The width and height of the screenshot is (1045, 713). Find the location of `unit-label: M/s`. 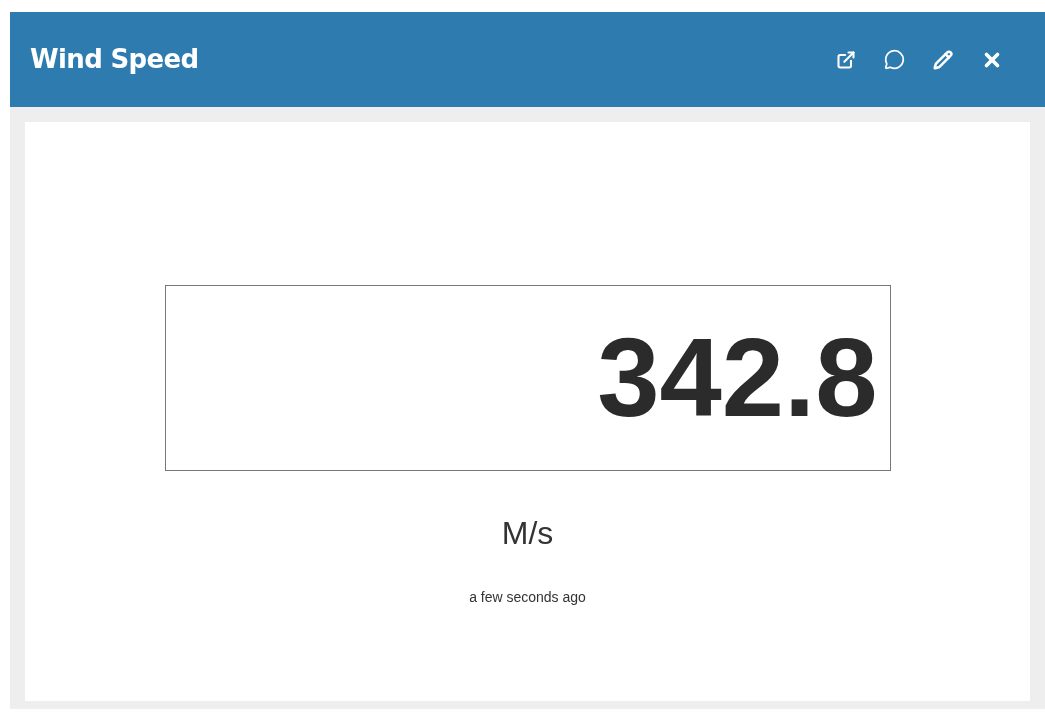

unit-label: M/s is located at coordinates (527, 533).